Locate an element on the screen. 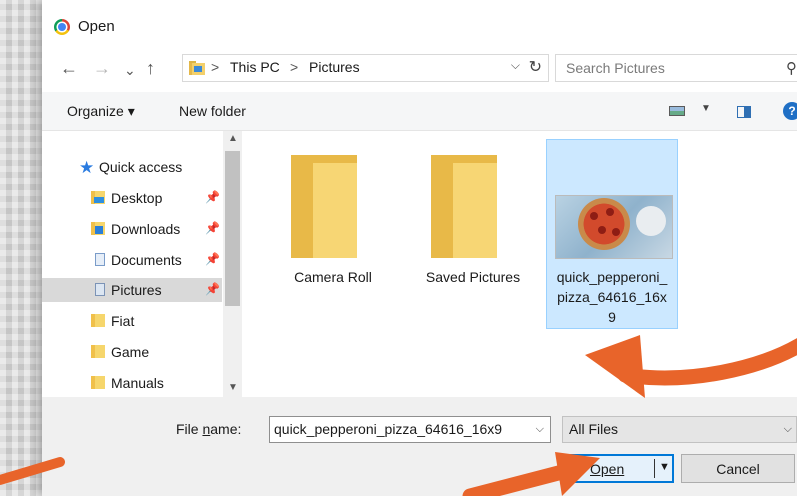 The height and width of the screenshot is (496, 797). file-item-pizza-image: quick_pepperoni_ pizza_64616_16x 9 is located at coordinates (612, 234).